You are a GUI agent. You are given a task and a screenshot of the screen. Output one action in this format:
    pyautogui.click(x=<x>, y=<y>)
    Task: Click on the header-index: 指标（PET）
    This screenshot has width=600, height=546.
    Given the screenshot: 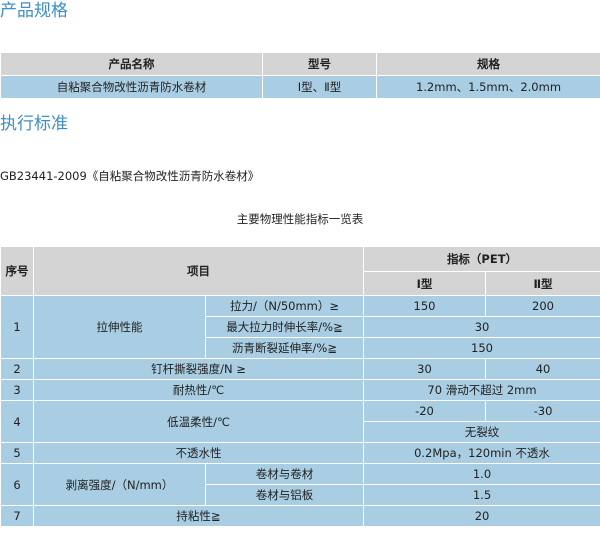 What is the action you would take?
    pyautogui.click(x=481, y=259)
    